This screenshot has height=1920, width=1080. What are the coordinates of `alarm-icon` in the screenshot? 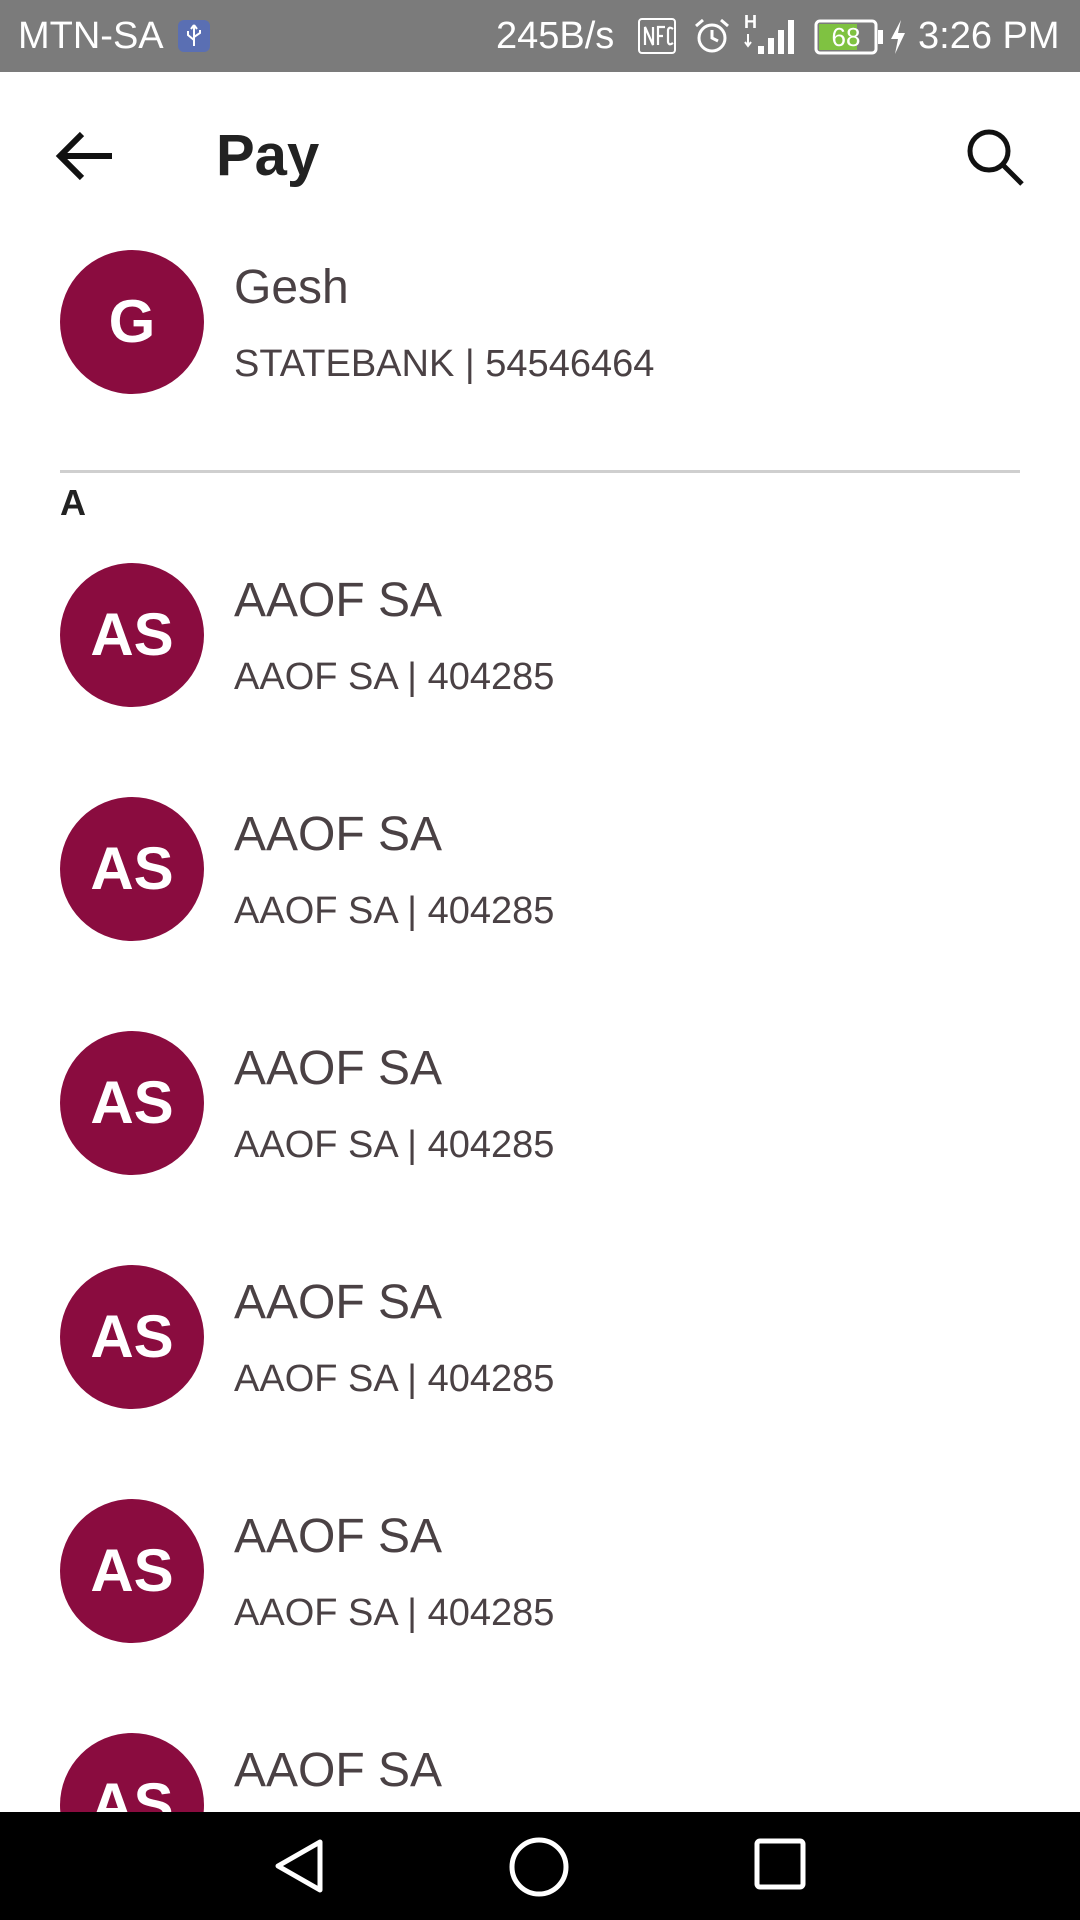 It's located at (712, 38).